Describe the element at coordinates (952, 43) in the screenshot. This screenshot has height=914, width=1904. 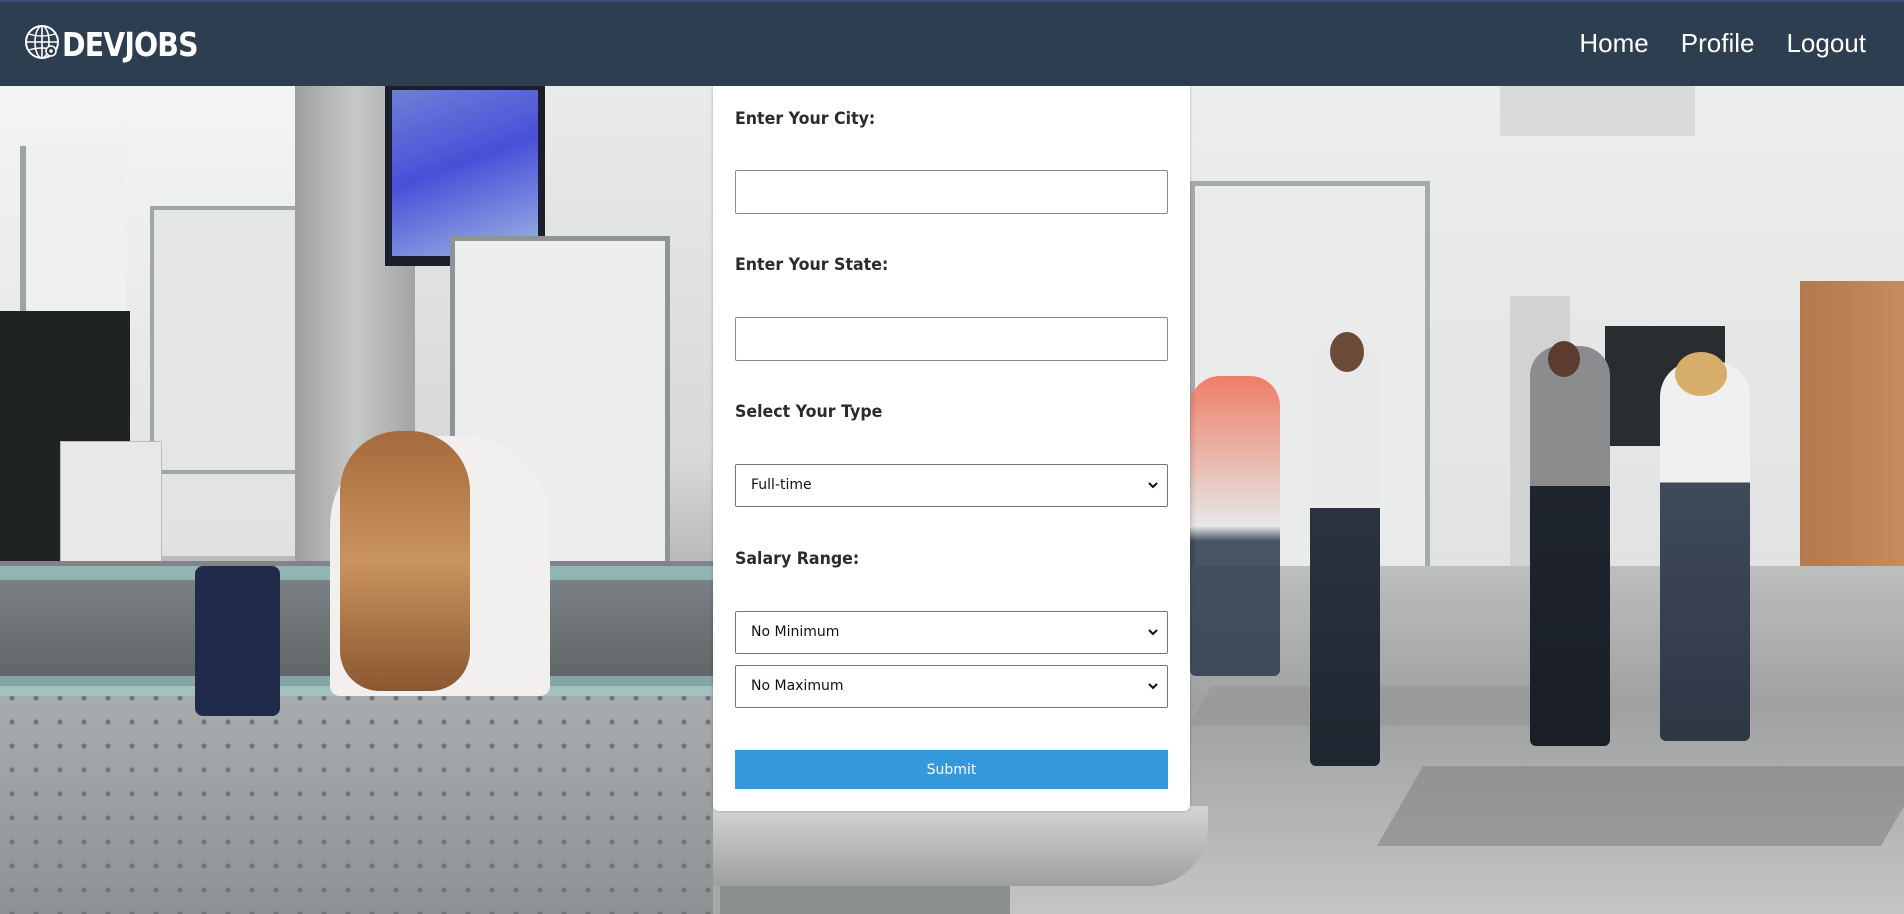
I see `navbar: DEVJOBS Home Profile Logout` at that location.